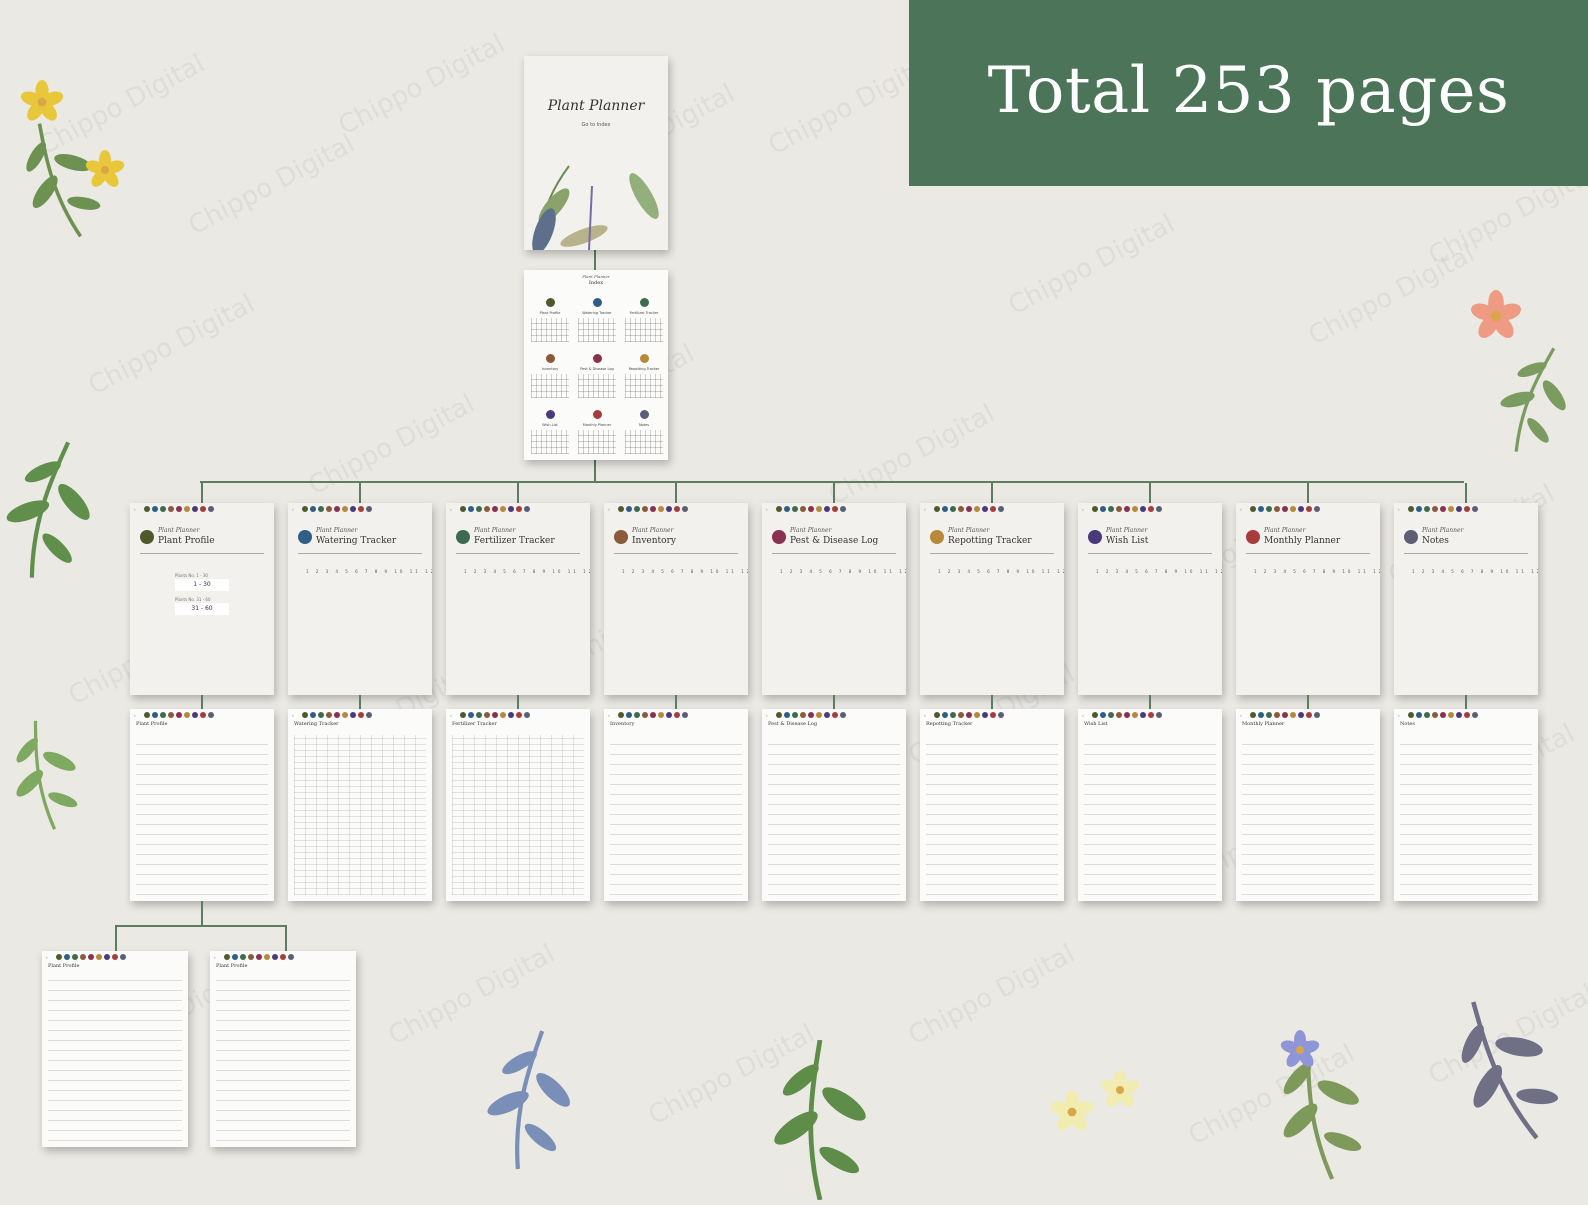 The height and width of the screenshot is (1205, 1588). Describe the element at coordinates (597, 374) in the screenshot. I see `index-link-bug: Pest & Disease Log` at that location.